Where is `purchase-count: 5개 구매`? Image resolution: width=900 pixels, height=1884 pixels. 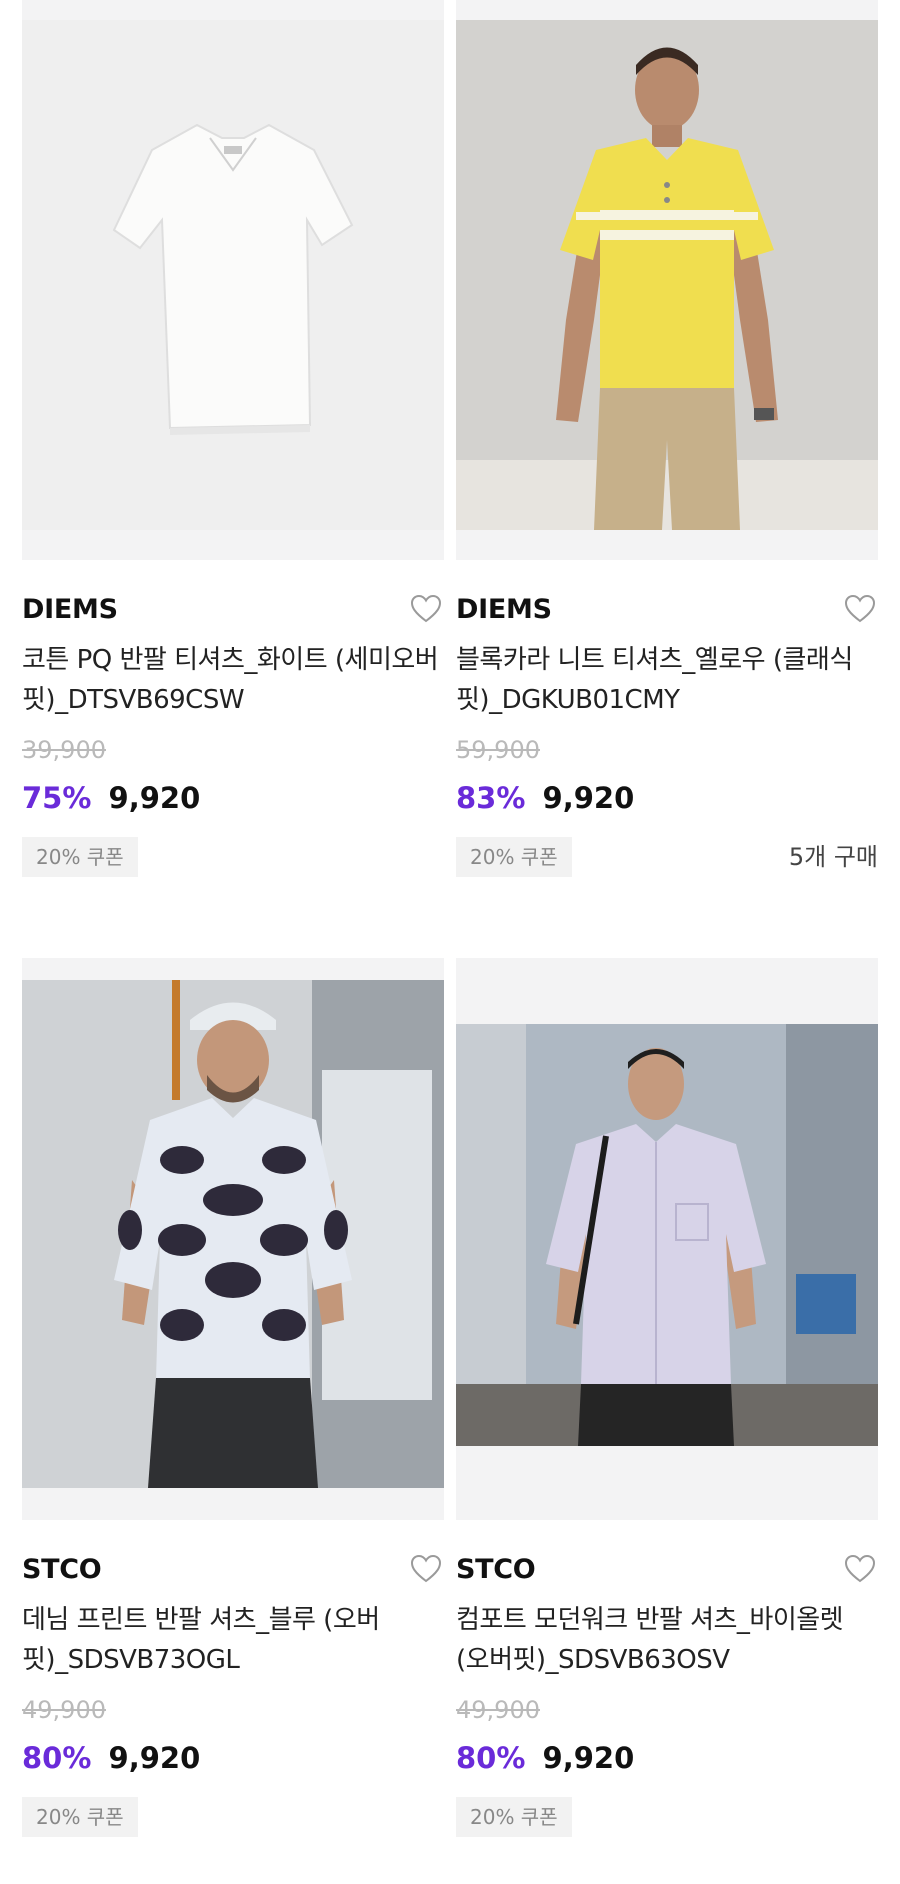
purchase-count: 5개 구매 is located at coordinates (833, 857).